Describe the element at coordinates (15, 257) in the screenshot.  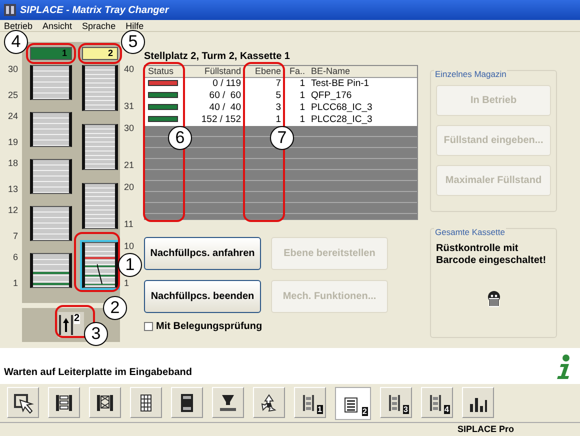
I see `scale-label: 6` at that location.